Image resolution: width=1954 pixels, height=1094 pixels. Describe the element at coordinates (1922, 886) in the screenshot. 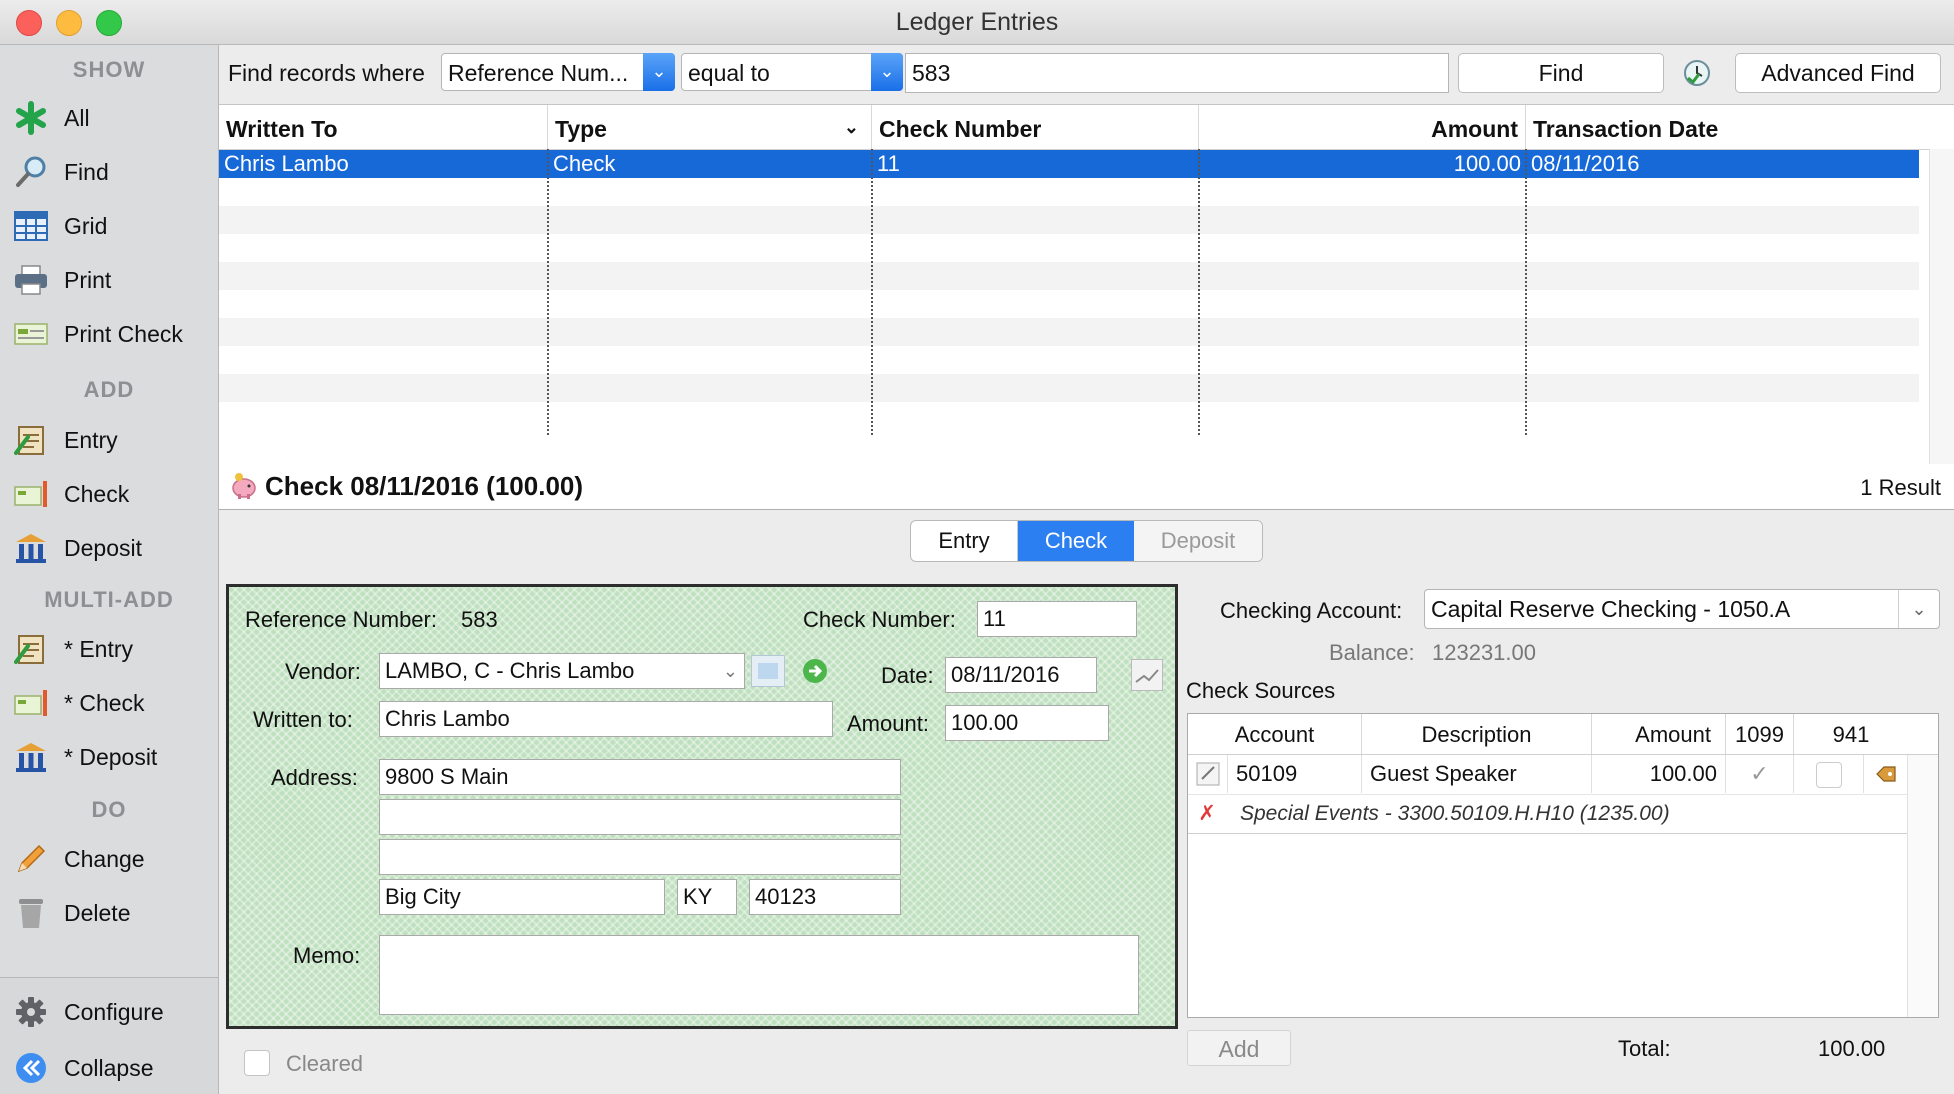

I see `sources-vertical-scrollbar` at that location.